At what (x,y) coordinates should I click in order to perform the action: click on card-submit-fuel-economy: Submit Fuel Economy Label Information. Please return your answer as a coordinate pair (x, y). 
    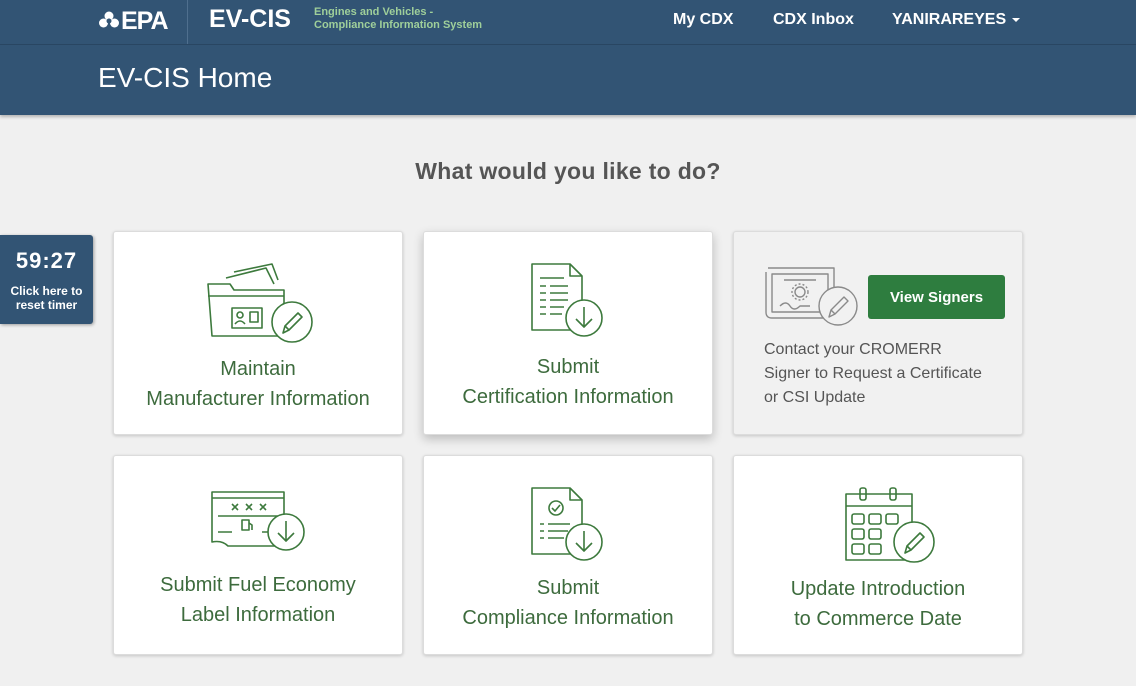
    Looking at the image, I should click on (258, 555).